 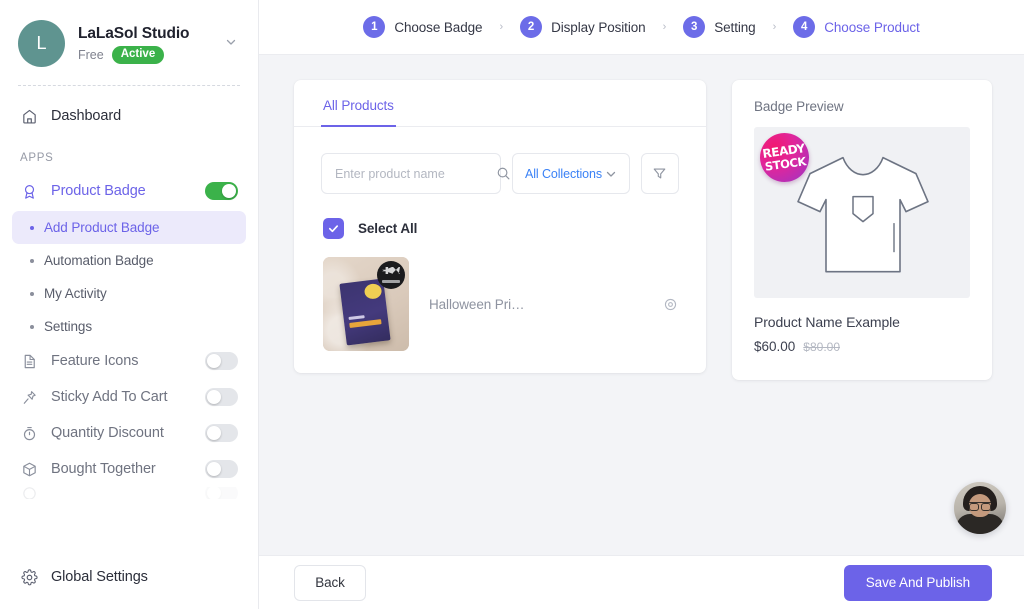 What do you see at coordinates (53, 493) in the screenshot?
I see `sidebar-item-label` at bounding box center [53, 493].